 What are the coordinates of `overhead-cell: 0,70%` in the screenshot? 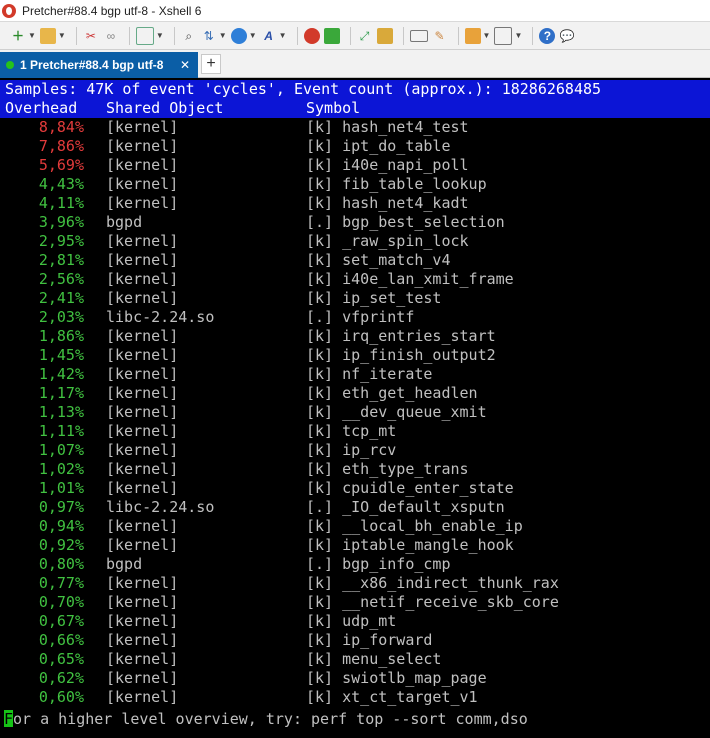 It's located at (61, 602).